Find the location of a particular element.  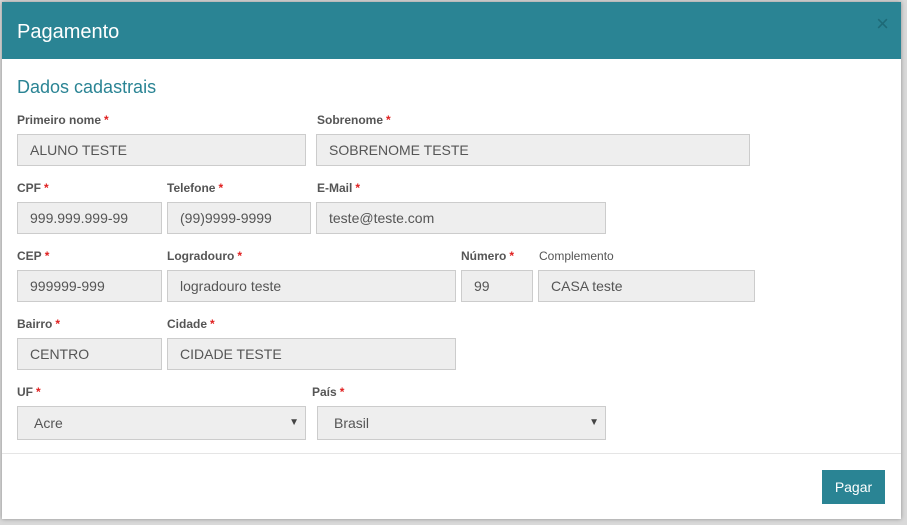

state-label: UF * is located at coordinates (29, 392).